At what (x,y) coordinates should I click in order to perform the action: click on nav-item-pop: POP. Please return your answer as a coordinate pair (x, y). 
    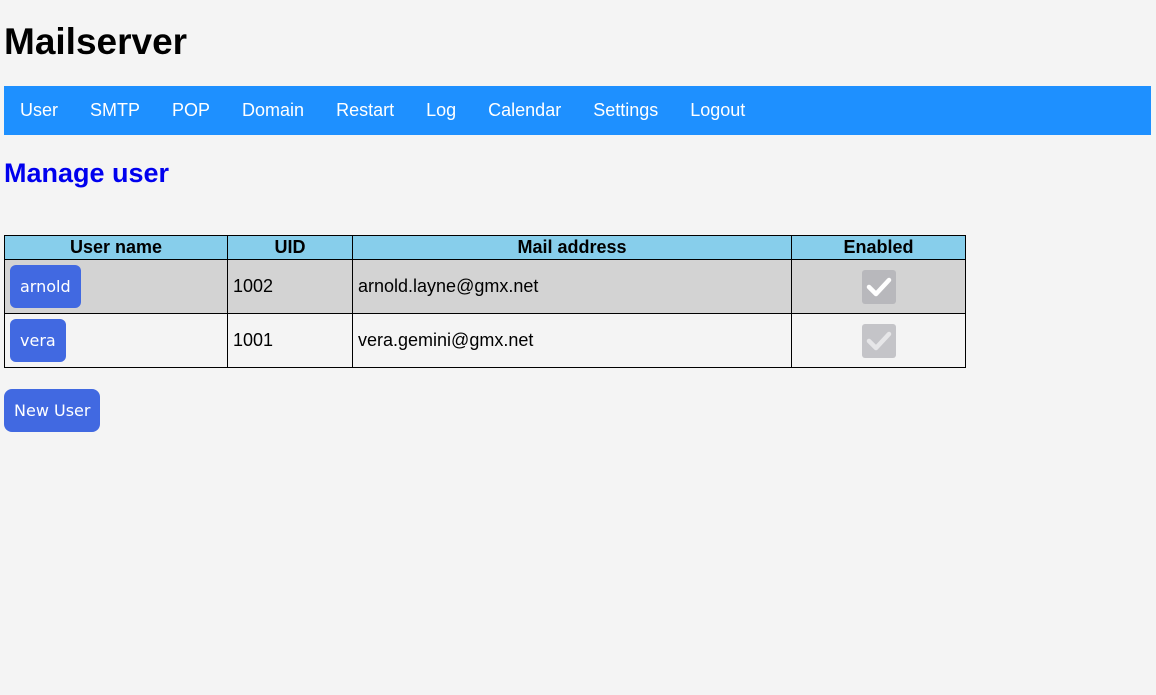
    Looking at the image, I should click on (191, 110).